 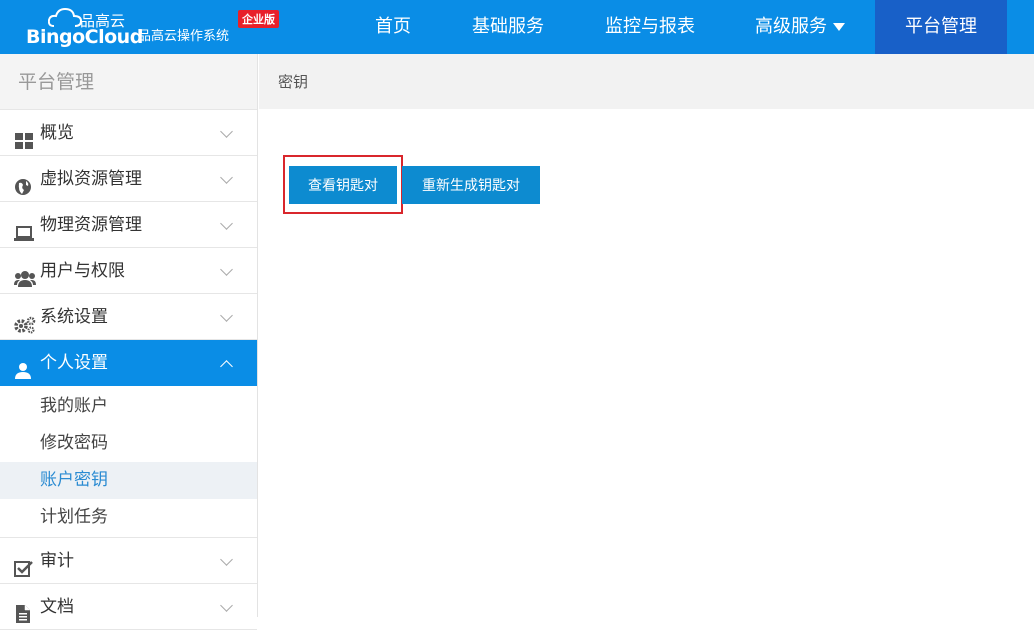 I want to click on sidebar-item-physical-resources: 物理资源管理, so click(x=128, y=225).